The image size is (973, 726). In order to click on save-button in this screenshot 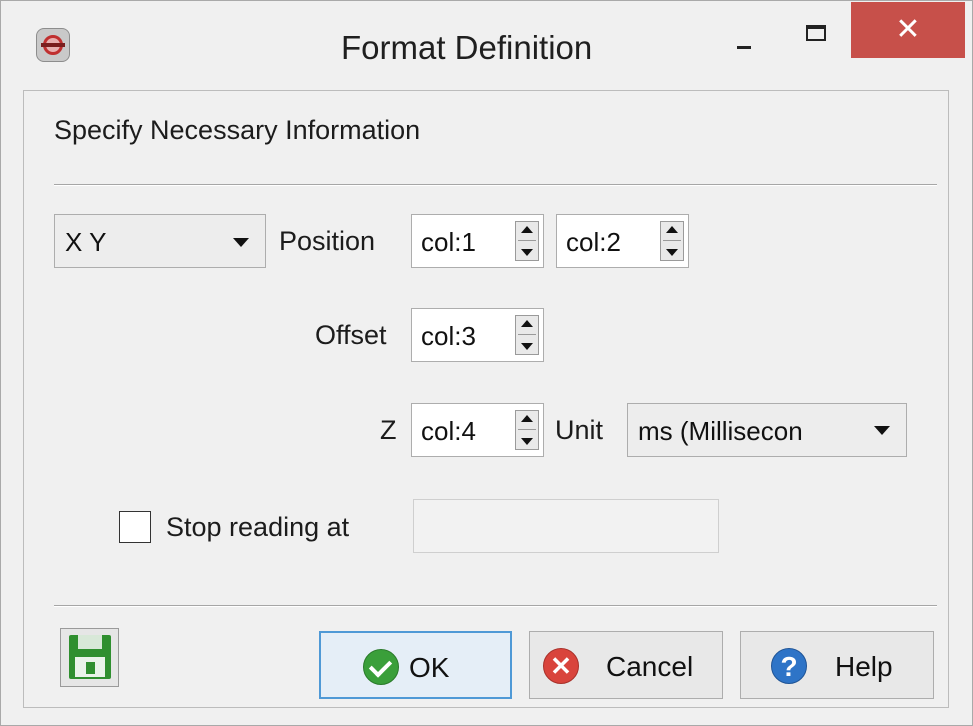, I will do `click(89, 657)`.